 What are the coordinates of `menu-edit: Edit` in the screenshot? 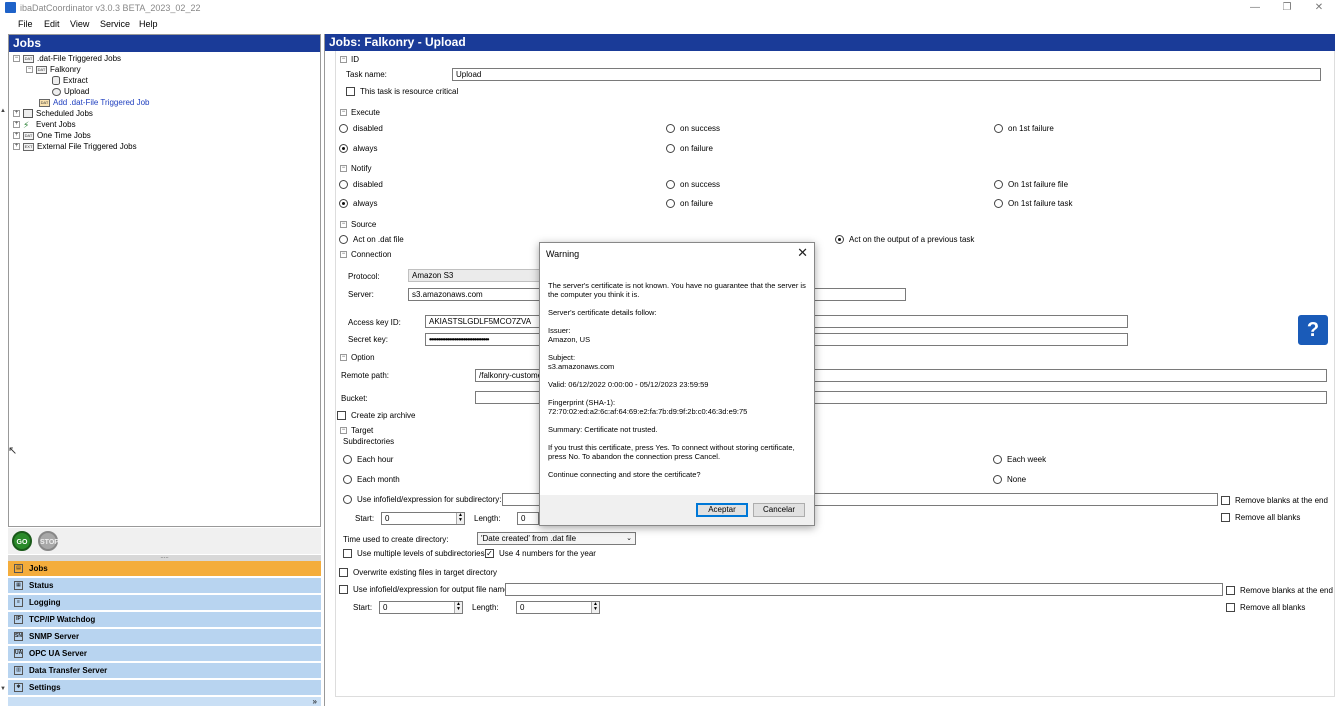 It's located at (52, 24).